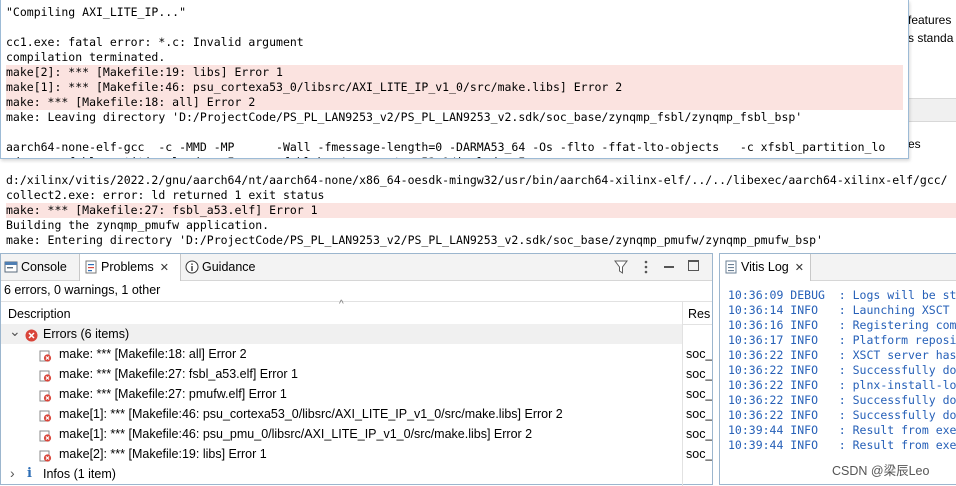 This screenshot has width=956, height=486. Describe the element at coordinates (31, 335) in the screenshot. I see `error-icon` at that location.